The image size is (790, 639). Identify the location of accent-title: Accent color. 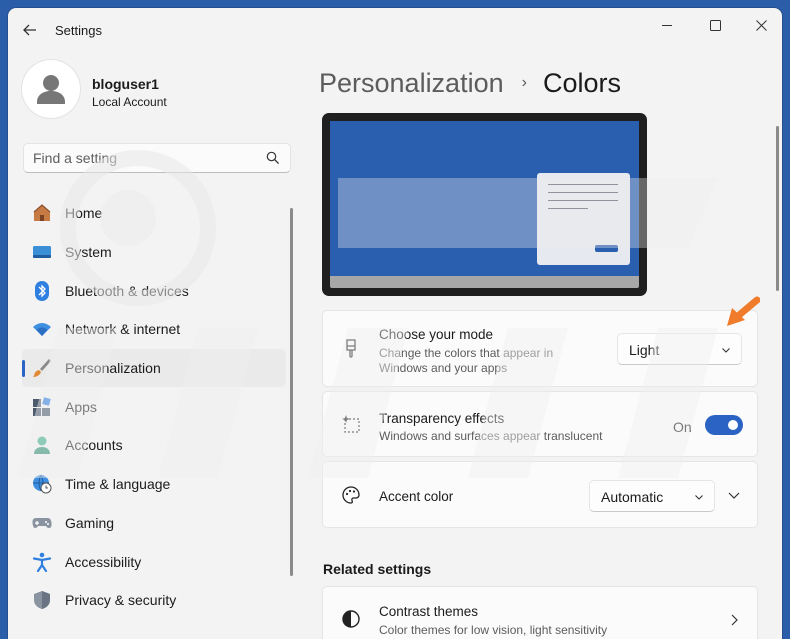
(416, 496).